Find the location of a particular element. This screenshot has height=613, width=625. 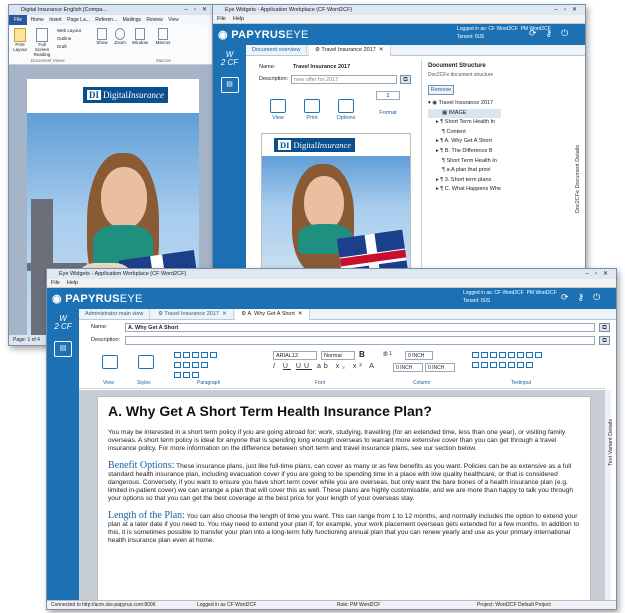

draft-button: Draft is located at coordinates (62, 46).